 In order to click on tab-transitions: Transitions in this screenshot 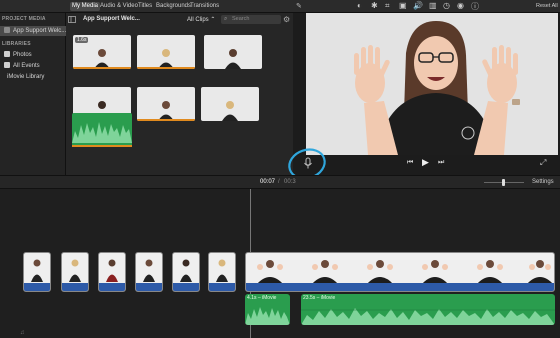, I will do `click(204, 6)`.